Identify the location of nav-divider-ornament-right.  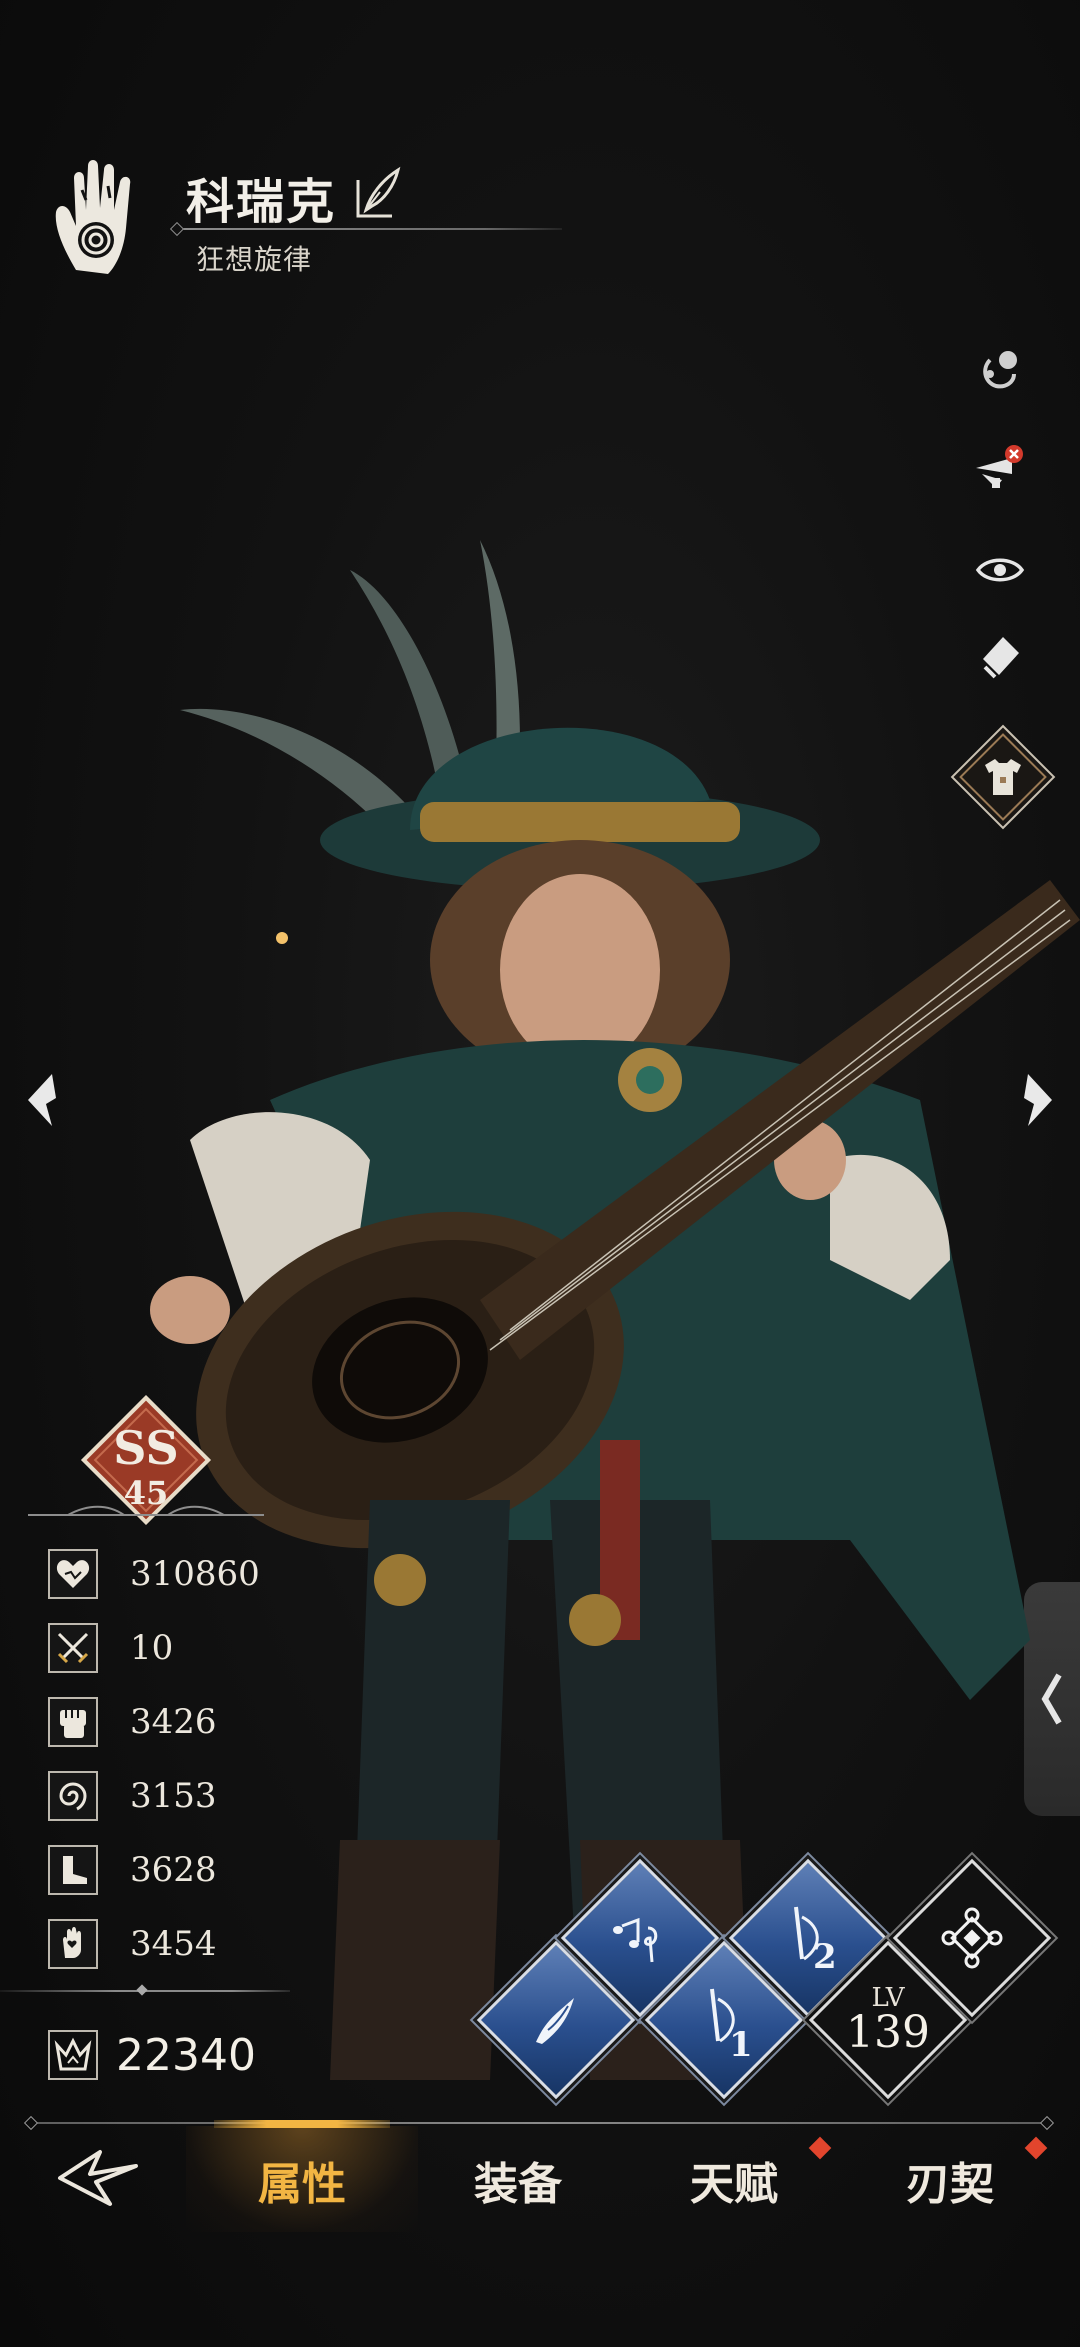
(1047, 2123).